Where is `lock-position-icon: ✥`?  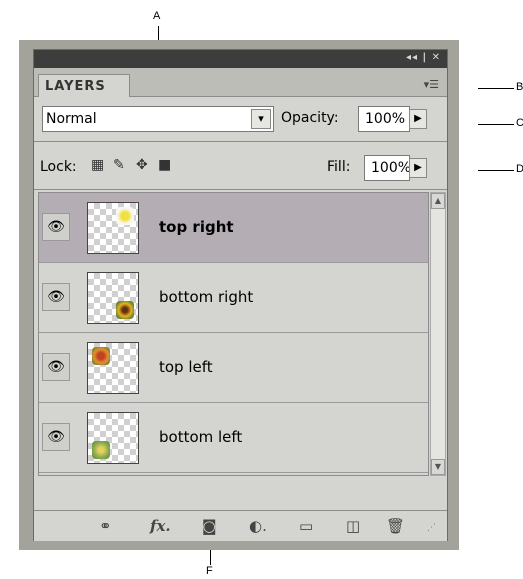
lock-position-icon: ✥ is located at coordinates (142, 165).